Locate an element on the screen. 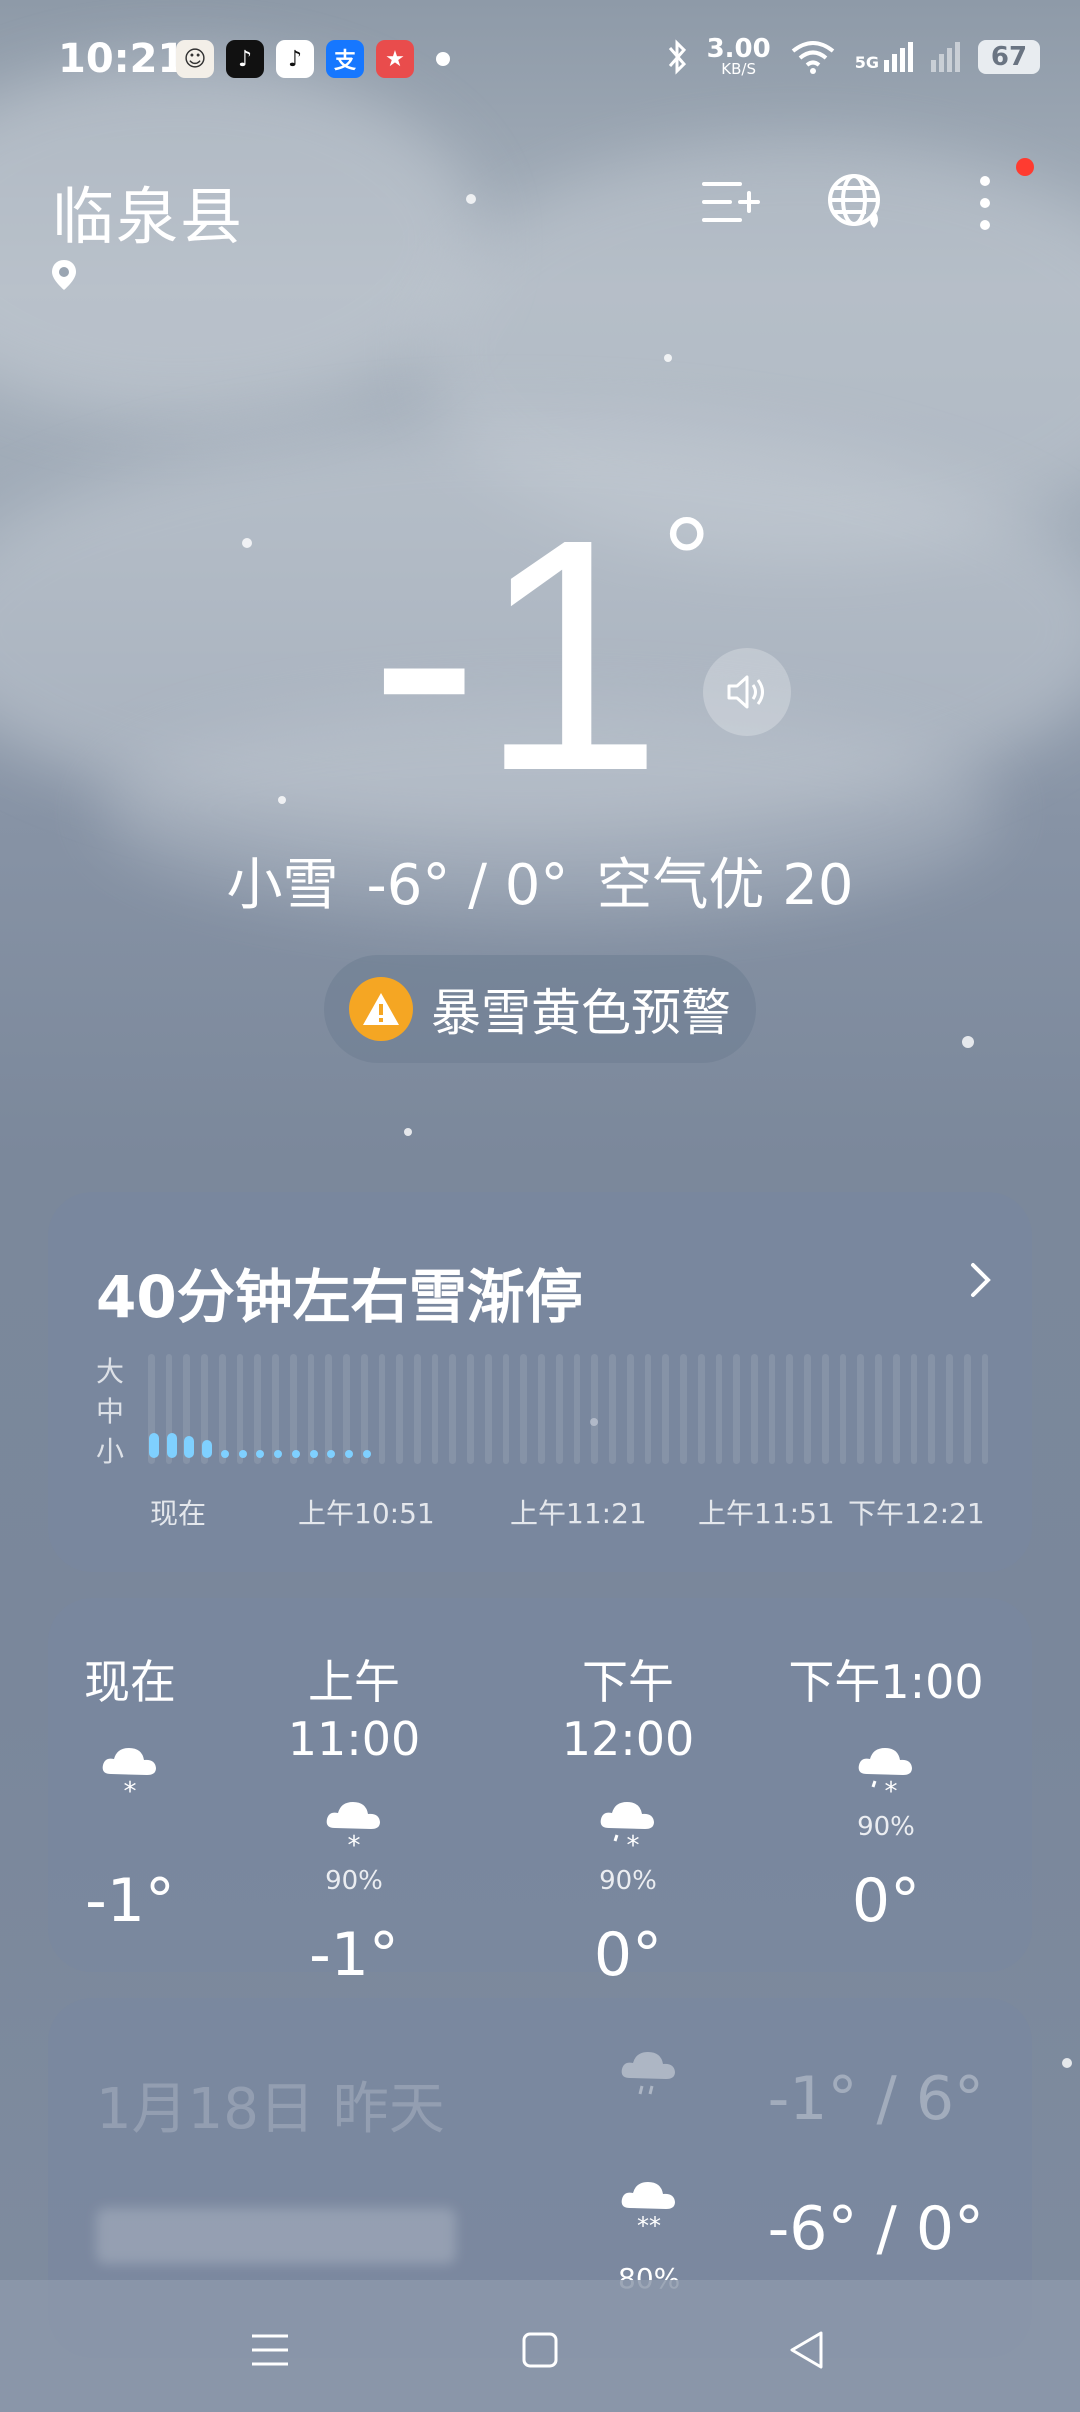 The image size is (1080, 2412). day-temperature-range: -6° / 0° is located at coordinates (875, 2229).